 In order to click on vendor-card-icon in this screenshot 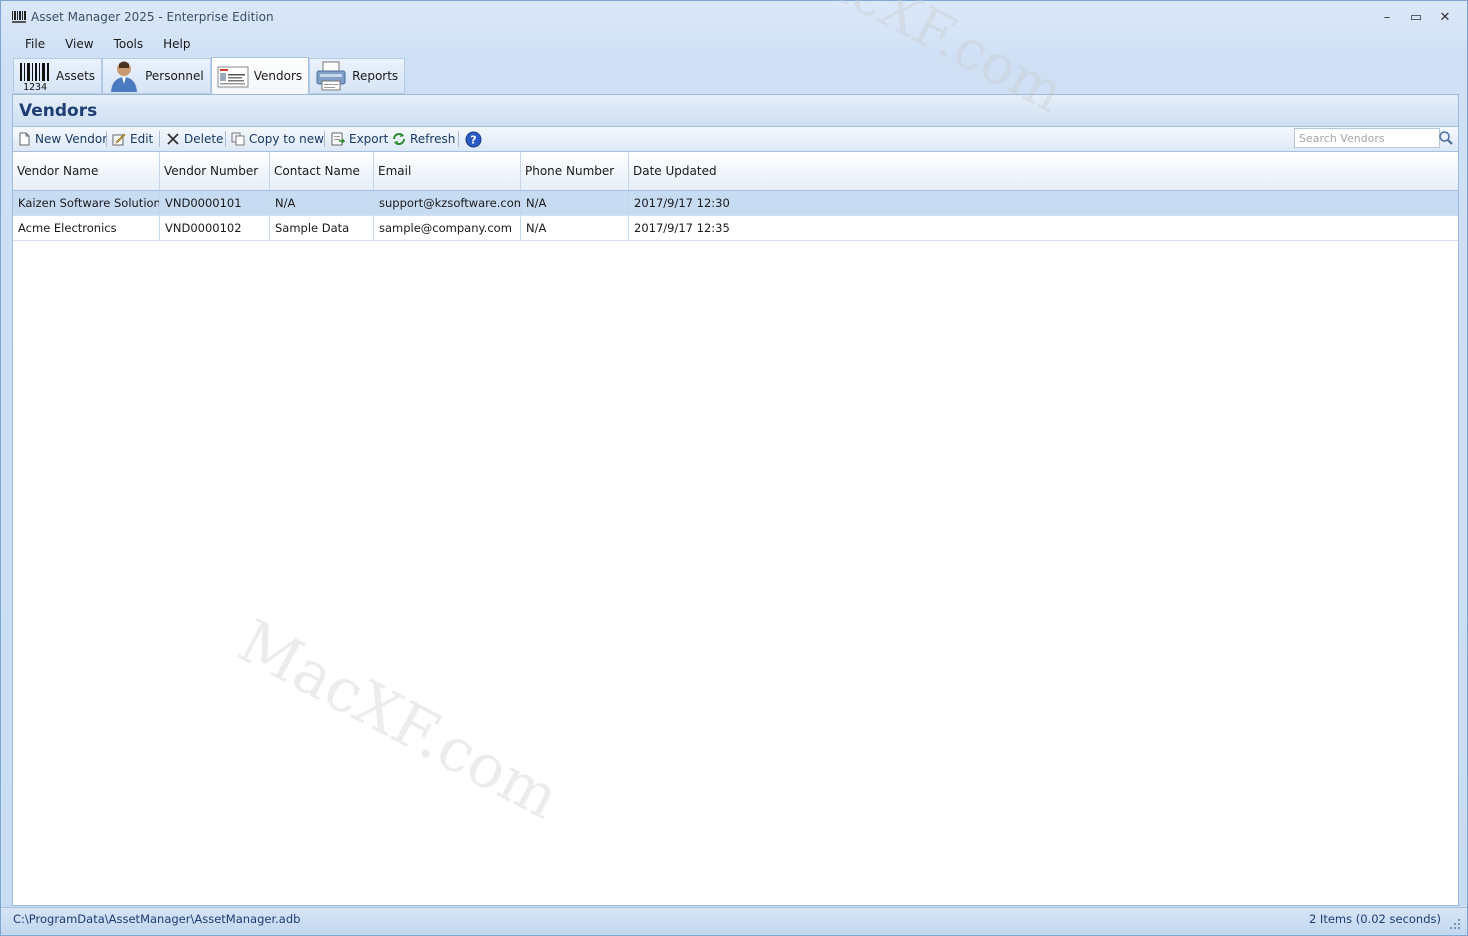, I will do `click(233, 77)`.